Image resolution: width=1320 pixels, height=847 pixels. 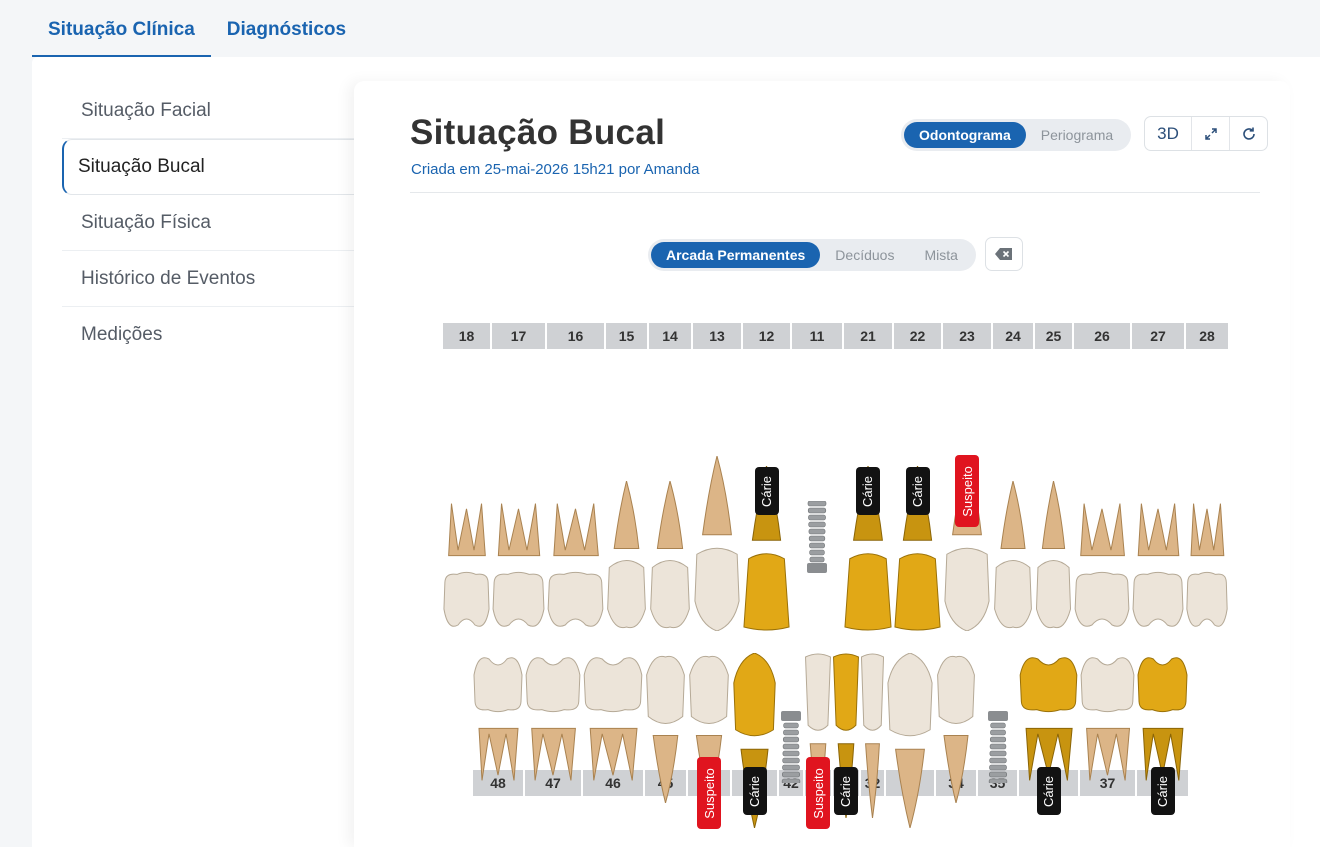 What do you see at coordinates (208, 335) in the screenshot?
I see `sidebar-item-medicoes: Medições` at bounding box center [208, 335].